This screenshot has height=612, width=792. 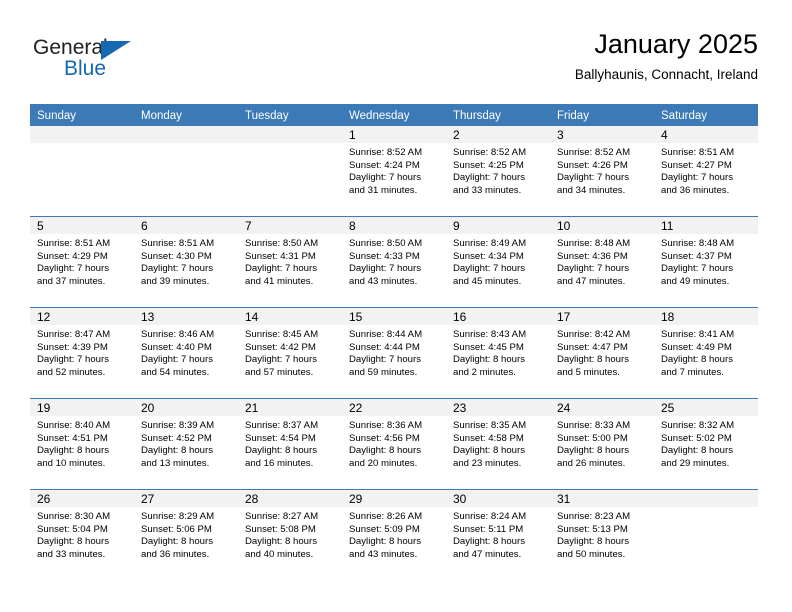 I want to click on sunset-text: Sunset: 4:42 PM, so click(x=280, y=347).